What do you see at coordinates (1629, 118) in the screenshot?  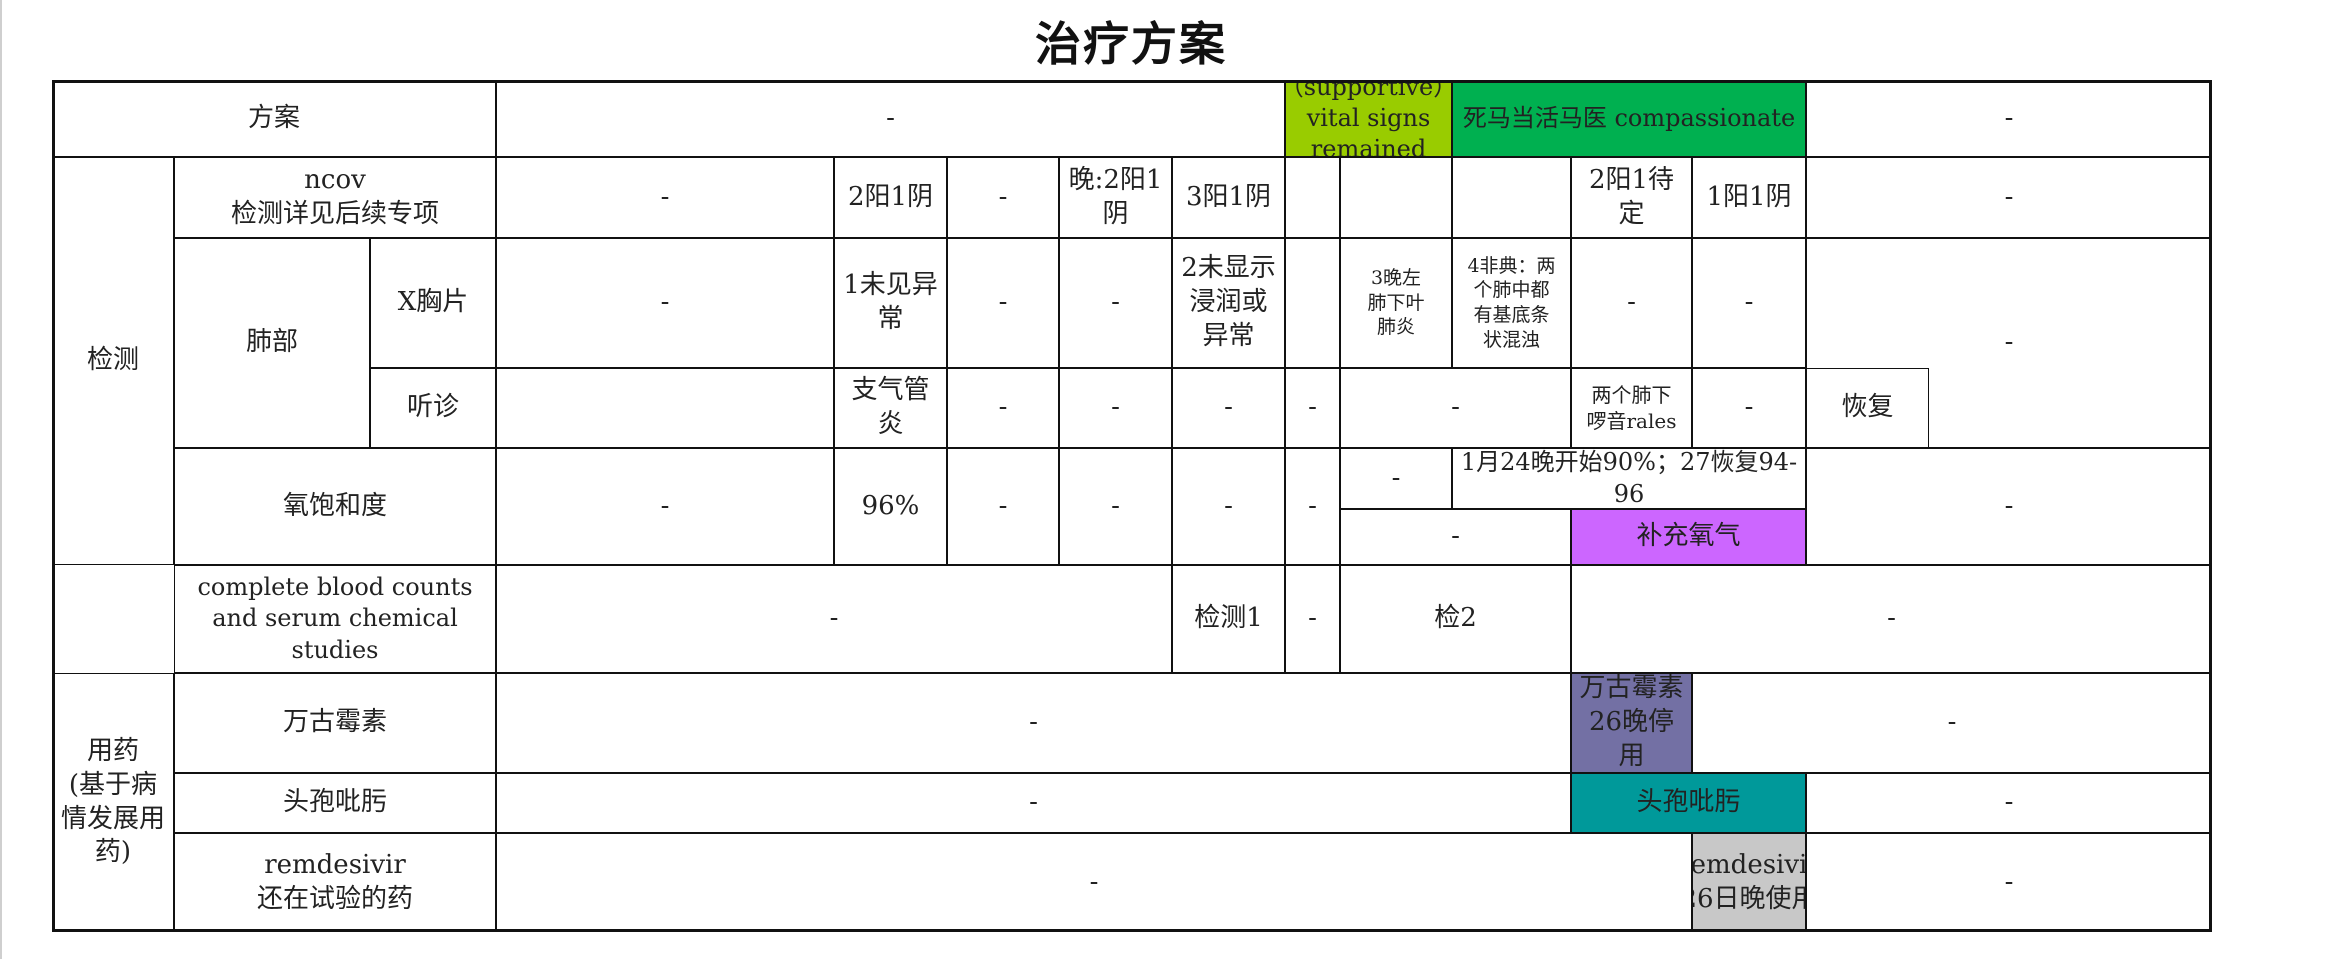 I see `plan-compassionate-cell: 死马当活马医 compassionate` at bounding box center [1629, 118].